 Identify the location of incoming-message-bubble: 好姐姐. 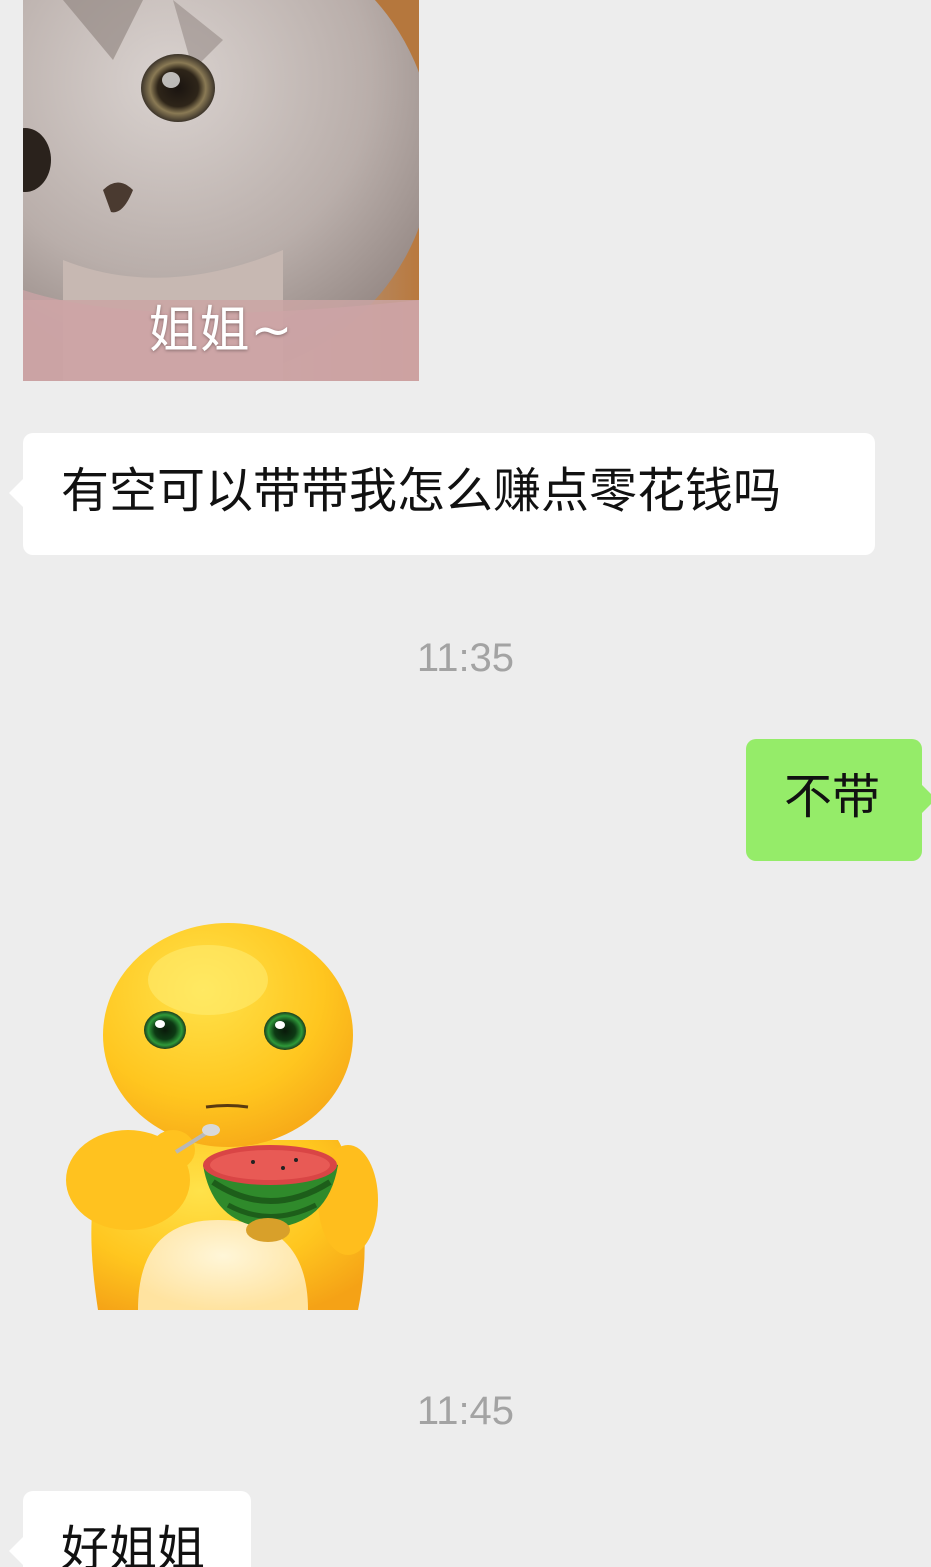
(130, 1529).